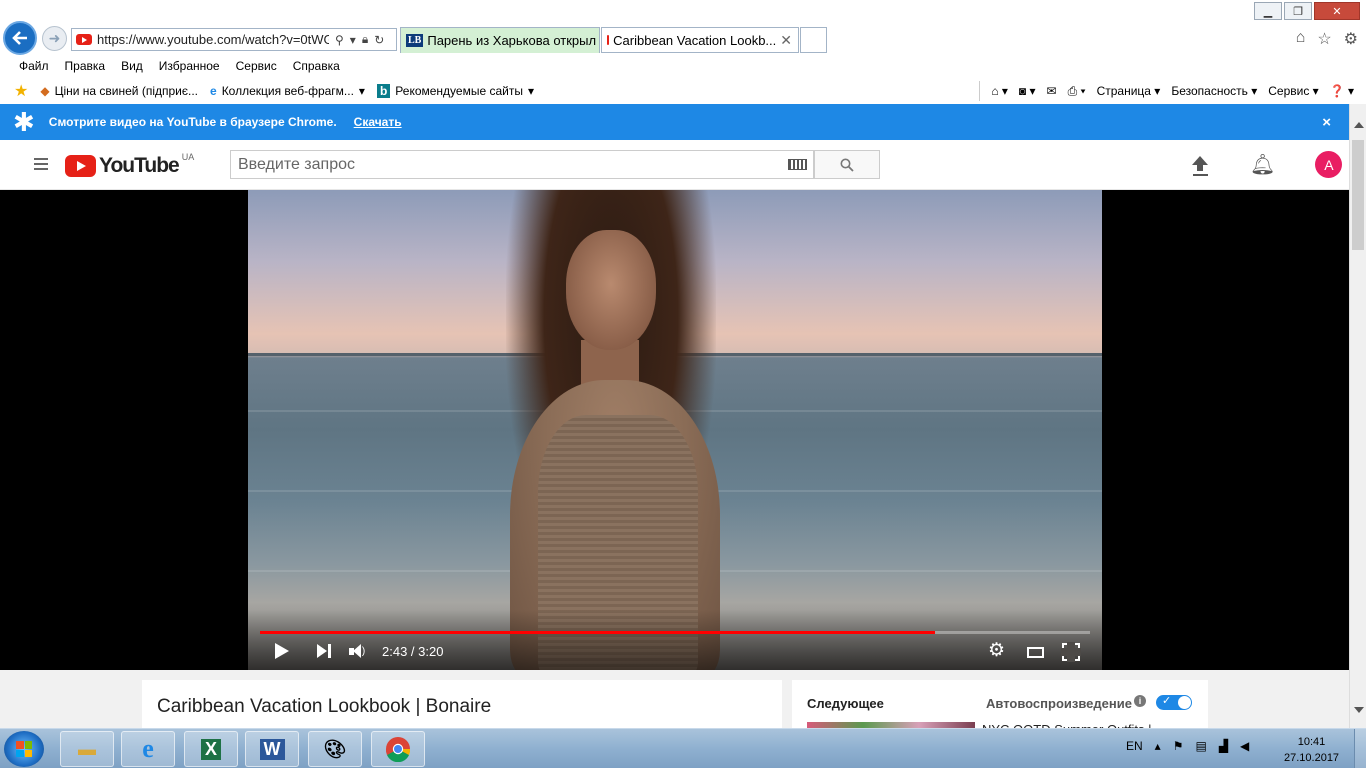 The height and width of the screenshot is (768, 1366). What do you see at coordinates (287, 91) in the screenshot?
I see `favorite-webslice-gallery: e Коллекция веб-фрагм... ▾` at bounding box center [287, 91].